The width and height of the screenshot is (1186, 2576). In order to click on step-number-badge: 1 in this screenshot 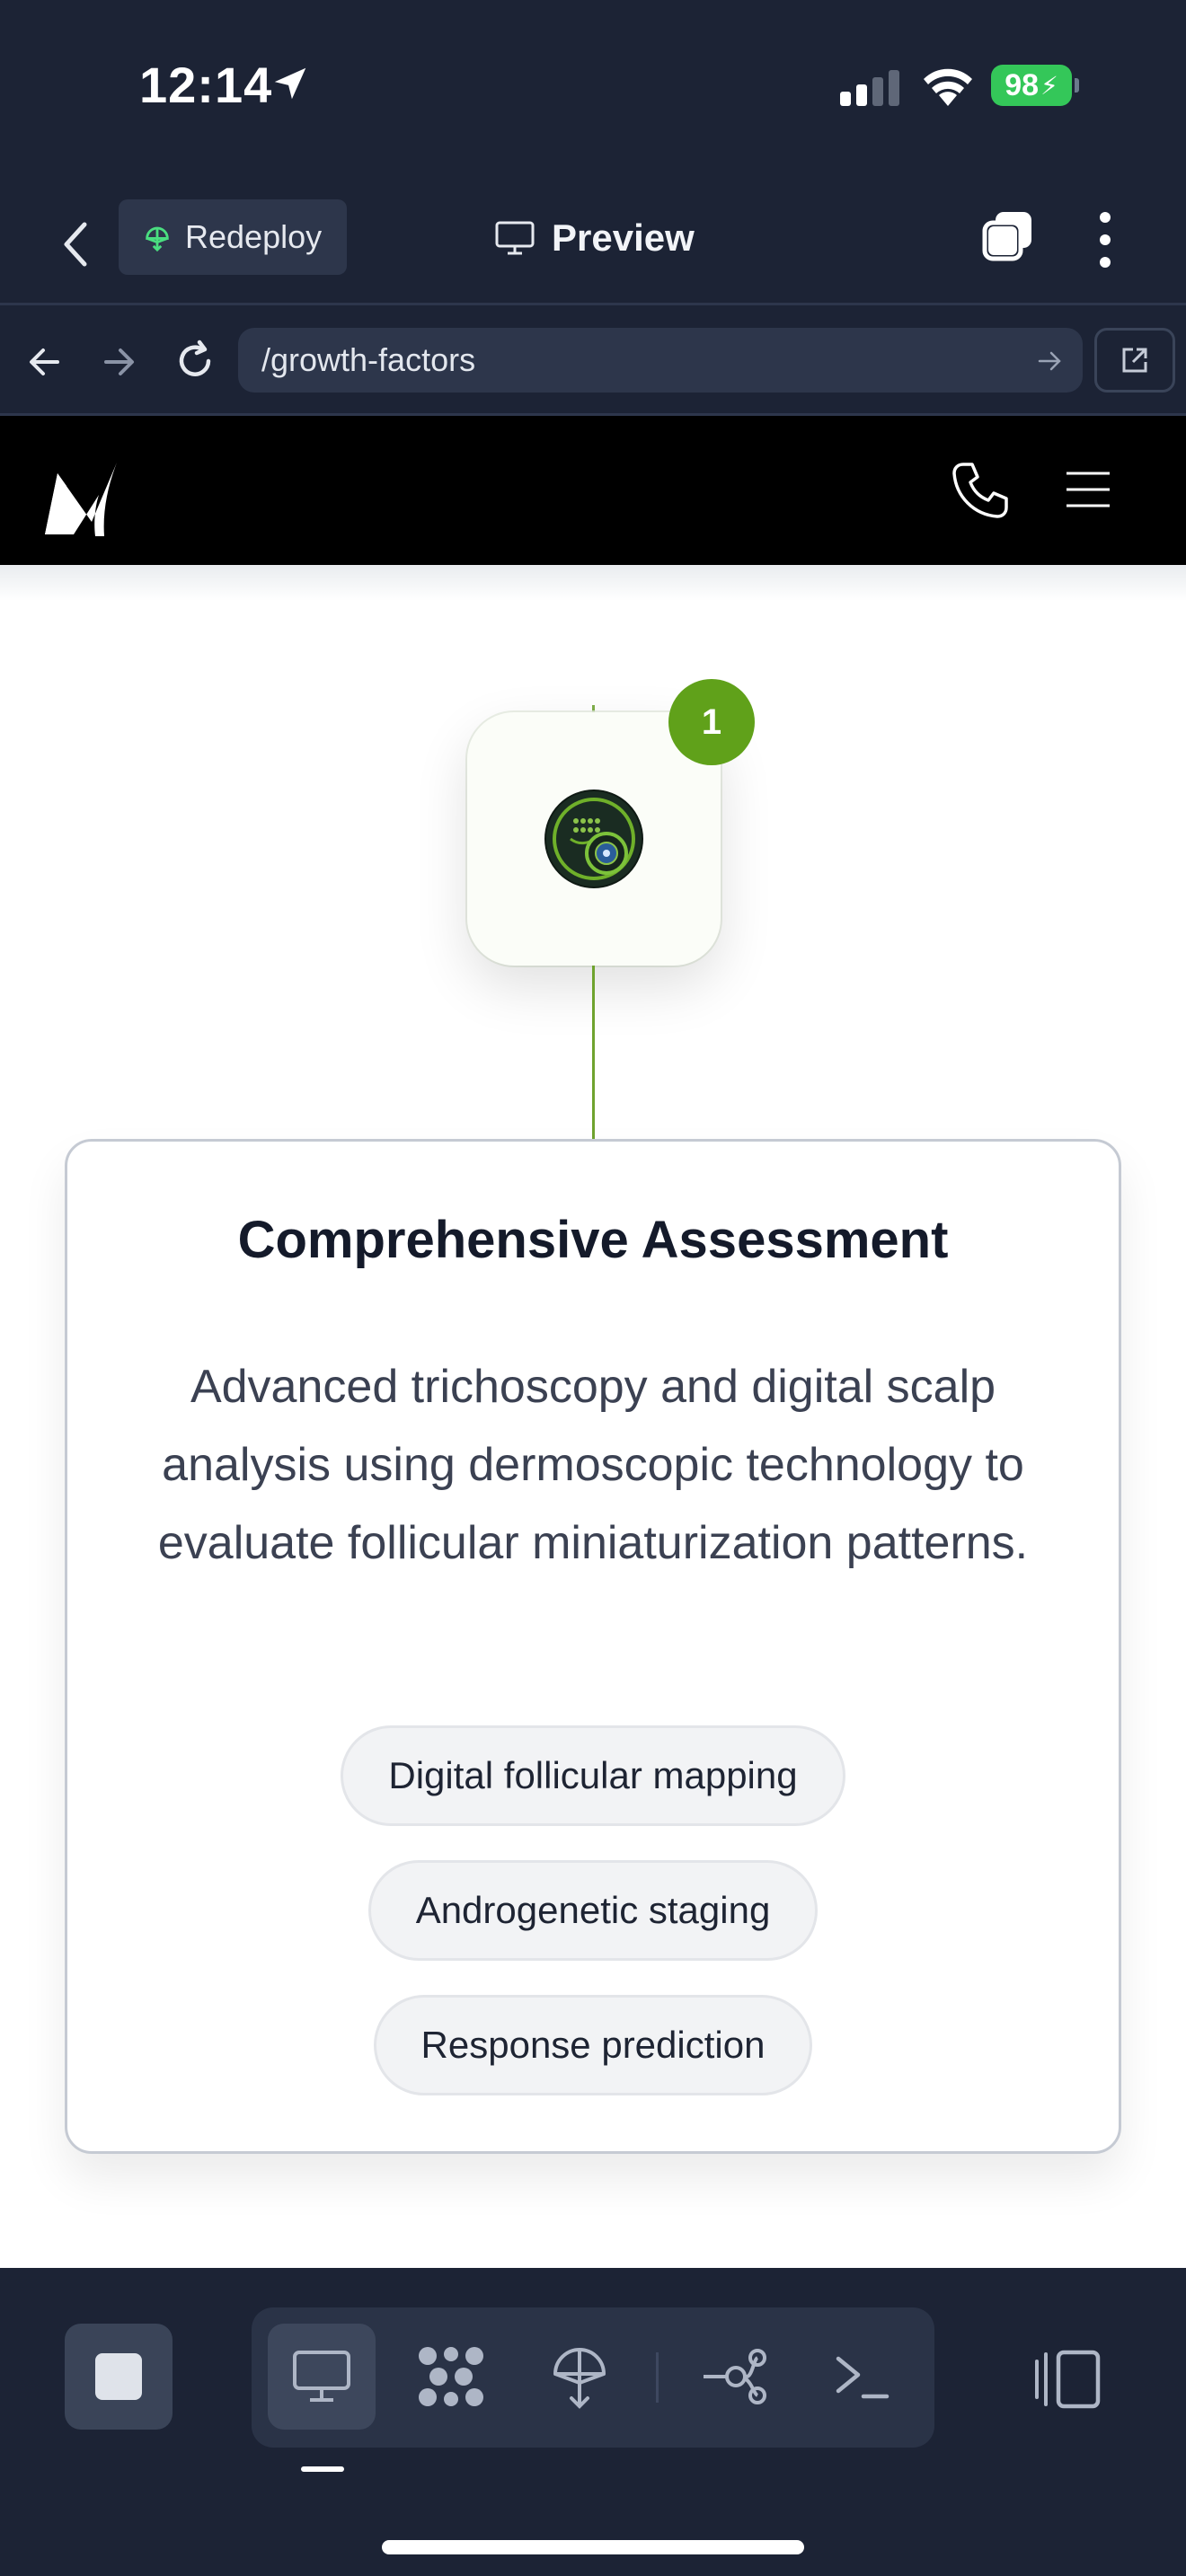, I will do `click(711, 722)`.